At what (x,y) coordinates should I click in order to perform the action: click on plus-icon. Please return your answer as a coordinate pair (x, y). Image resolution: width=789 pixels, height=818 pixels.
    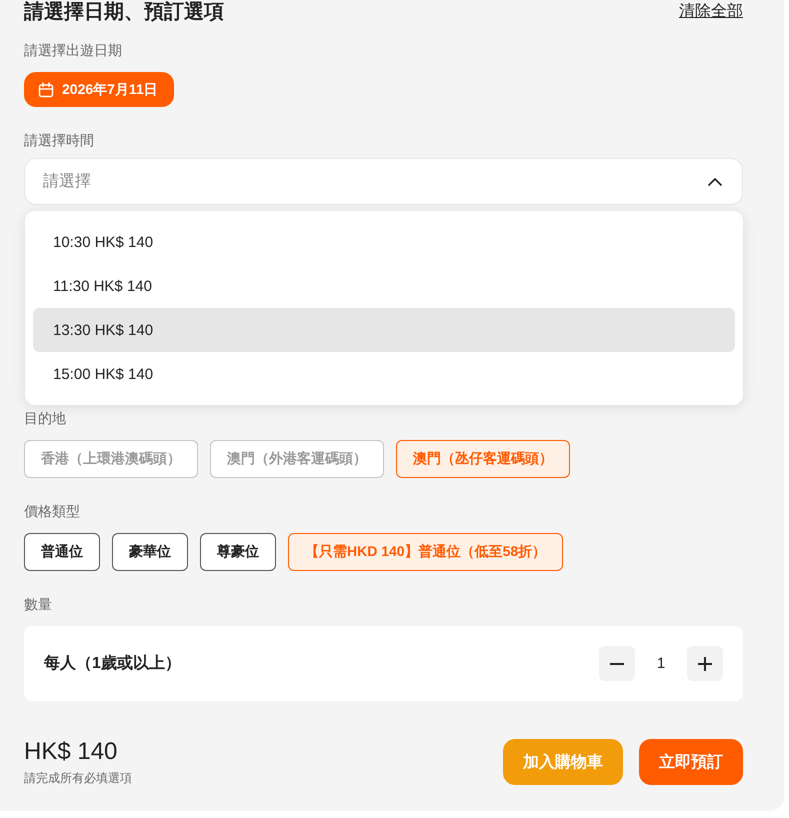
    Looking at the image, I should click on (705, 663).